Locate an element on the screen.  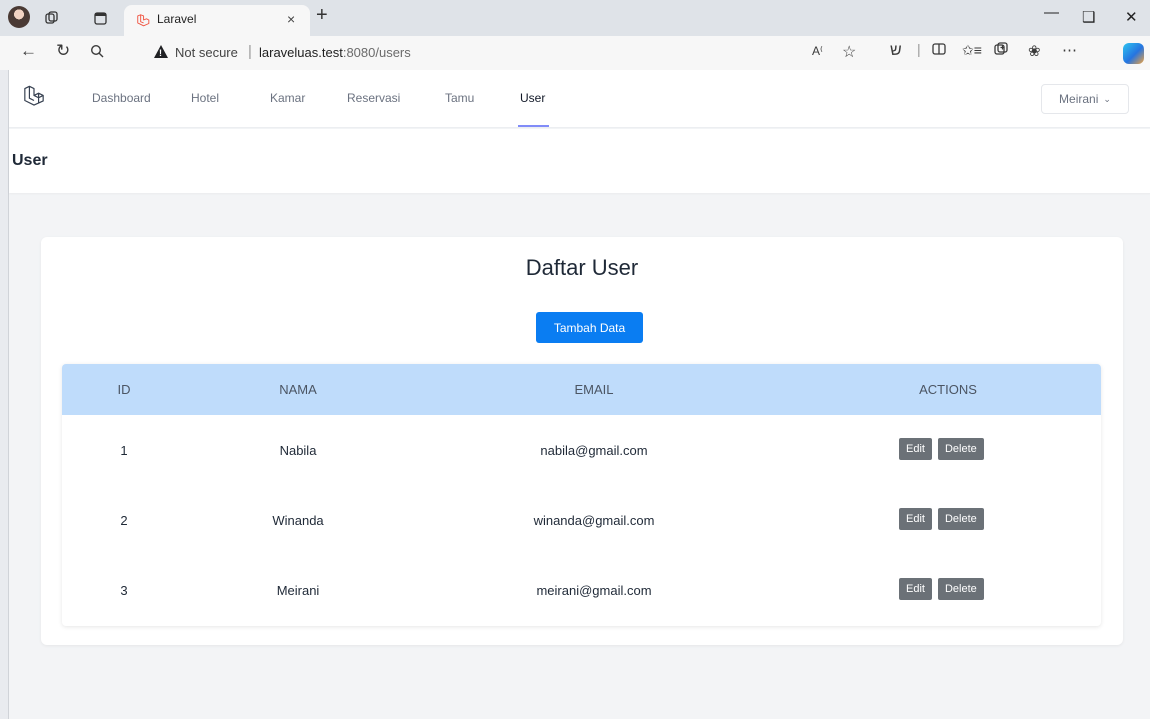
performance-icon: ❀ is located at coordinates (1034, 51).